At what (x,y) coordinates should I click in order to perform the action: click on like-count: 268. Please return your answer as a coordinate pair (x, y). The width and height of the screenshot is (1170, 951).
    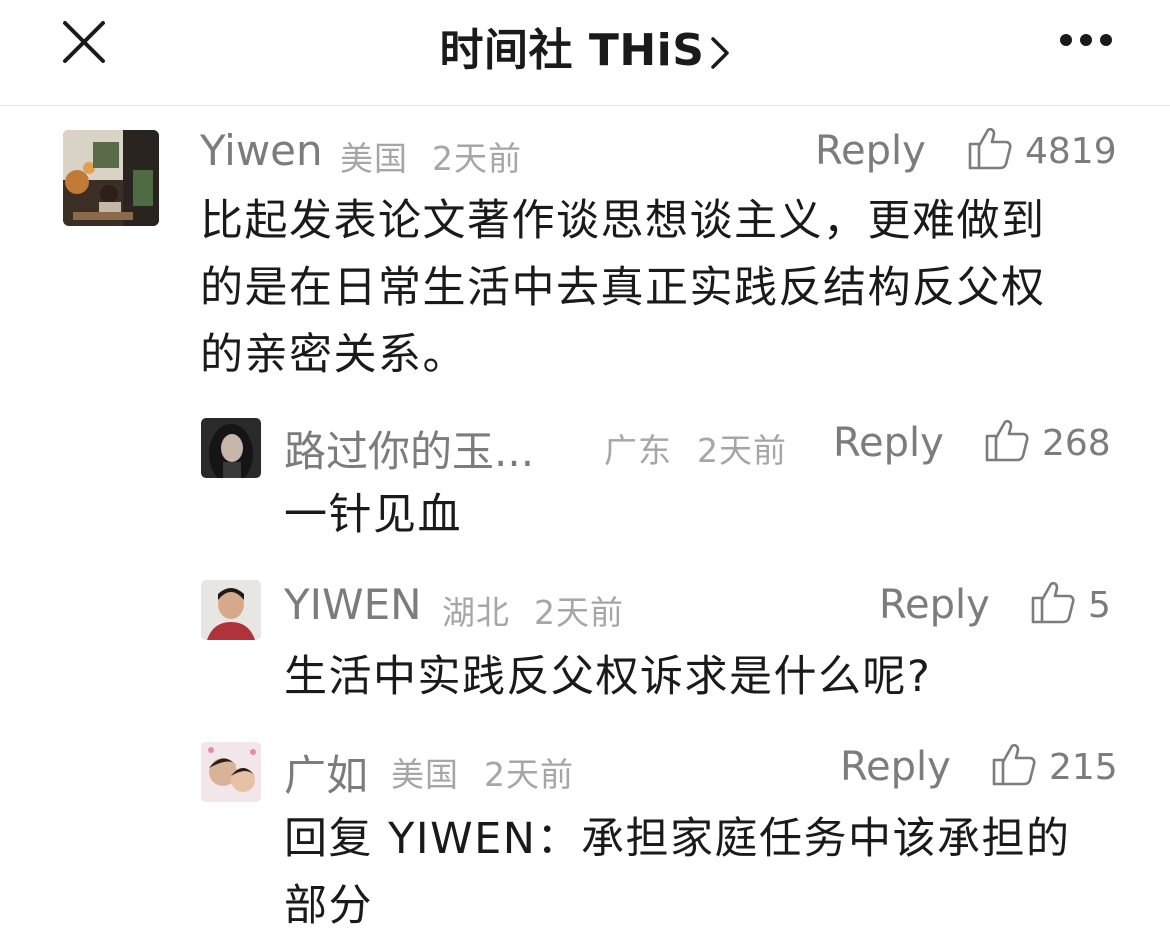
    Looking at the image, I should click on (1076, 443).